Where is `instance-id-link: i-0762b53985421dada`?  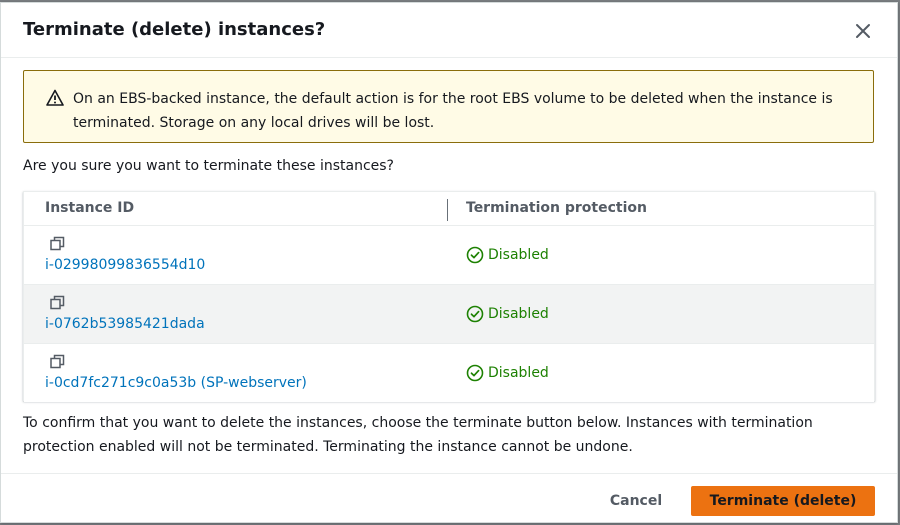
instance-id-link: i-0762b53985421dada is located at coordinates (125, 324).